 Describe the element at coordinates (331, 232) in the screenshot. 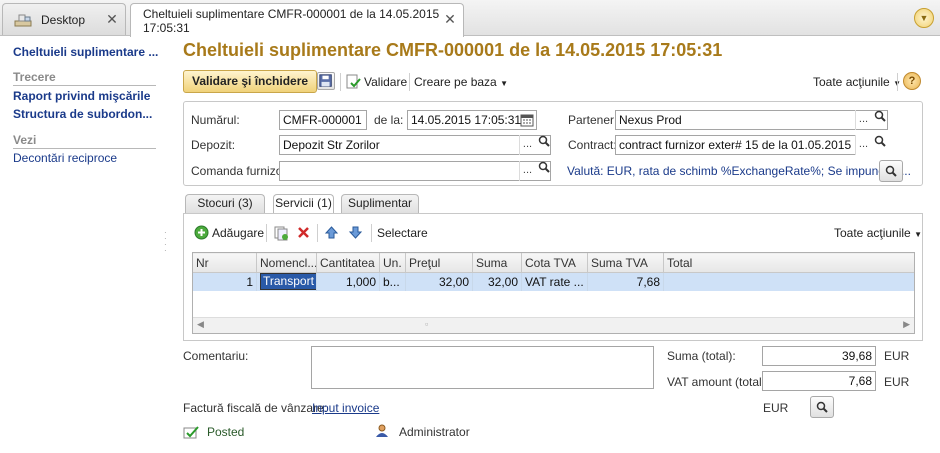

I see `move-up-icon` at that location.